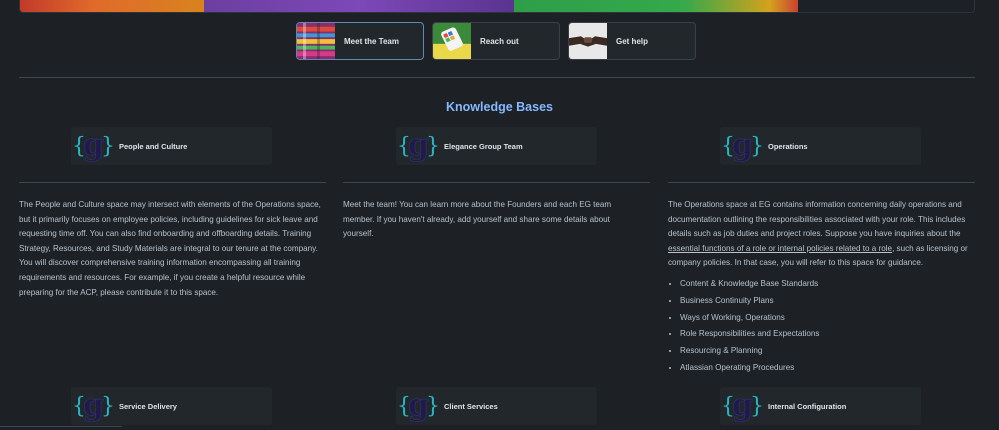  I want to click on quick-link-get-help: Get help, so click(632, 41).